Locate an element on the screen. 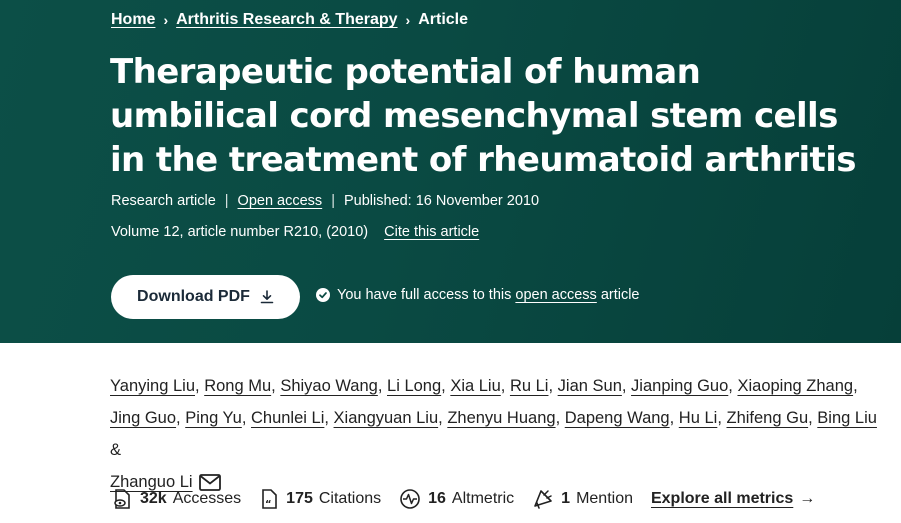  author-link: Yanying Liu is located at coordinates (152, 386).